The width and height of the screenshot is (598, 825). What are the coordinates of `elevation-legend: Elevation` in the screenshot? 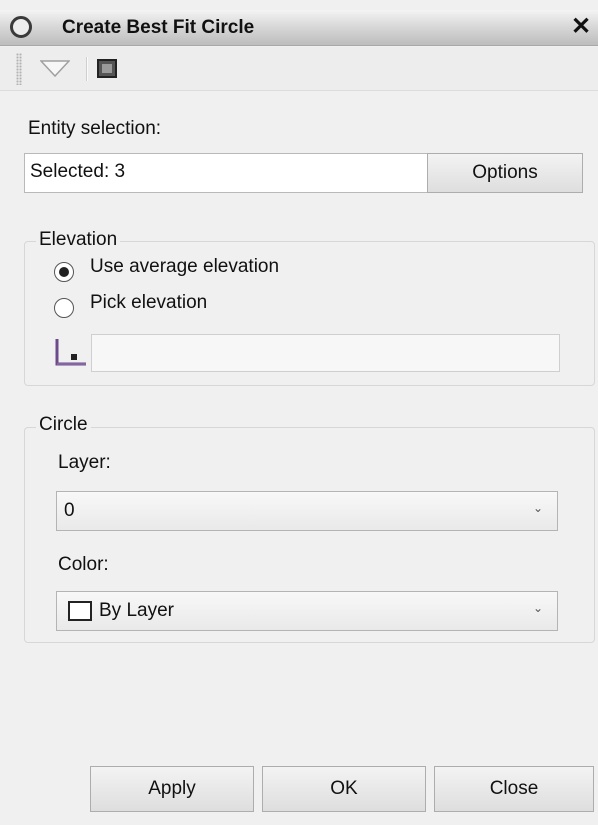 It's located at (78, 240).